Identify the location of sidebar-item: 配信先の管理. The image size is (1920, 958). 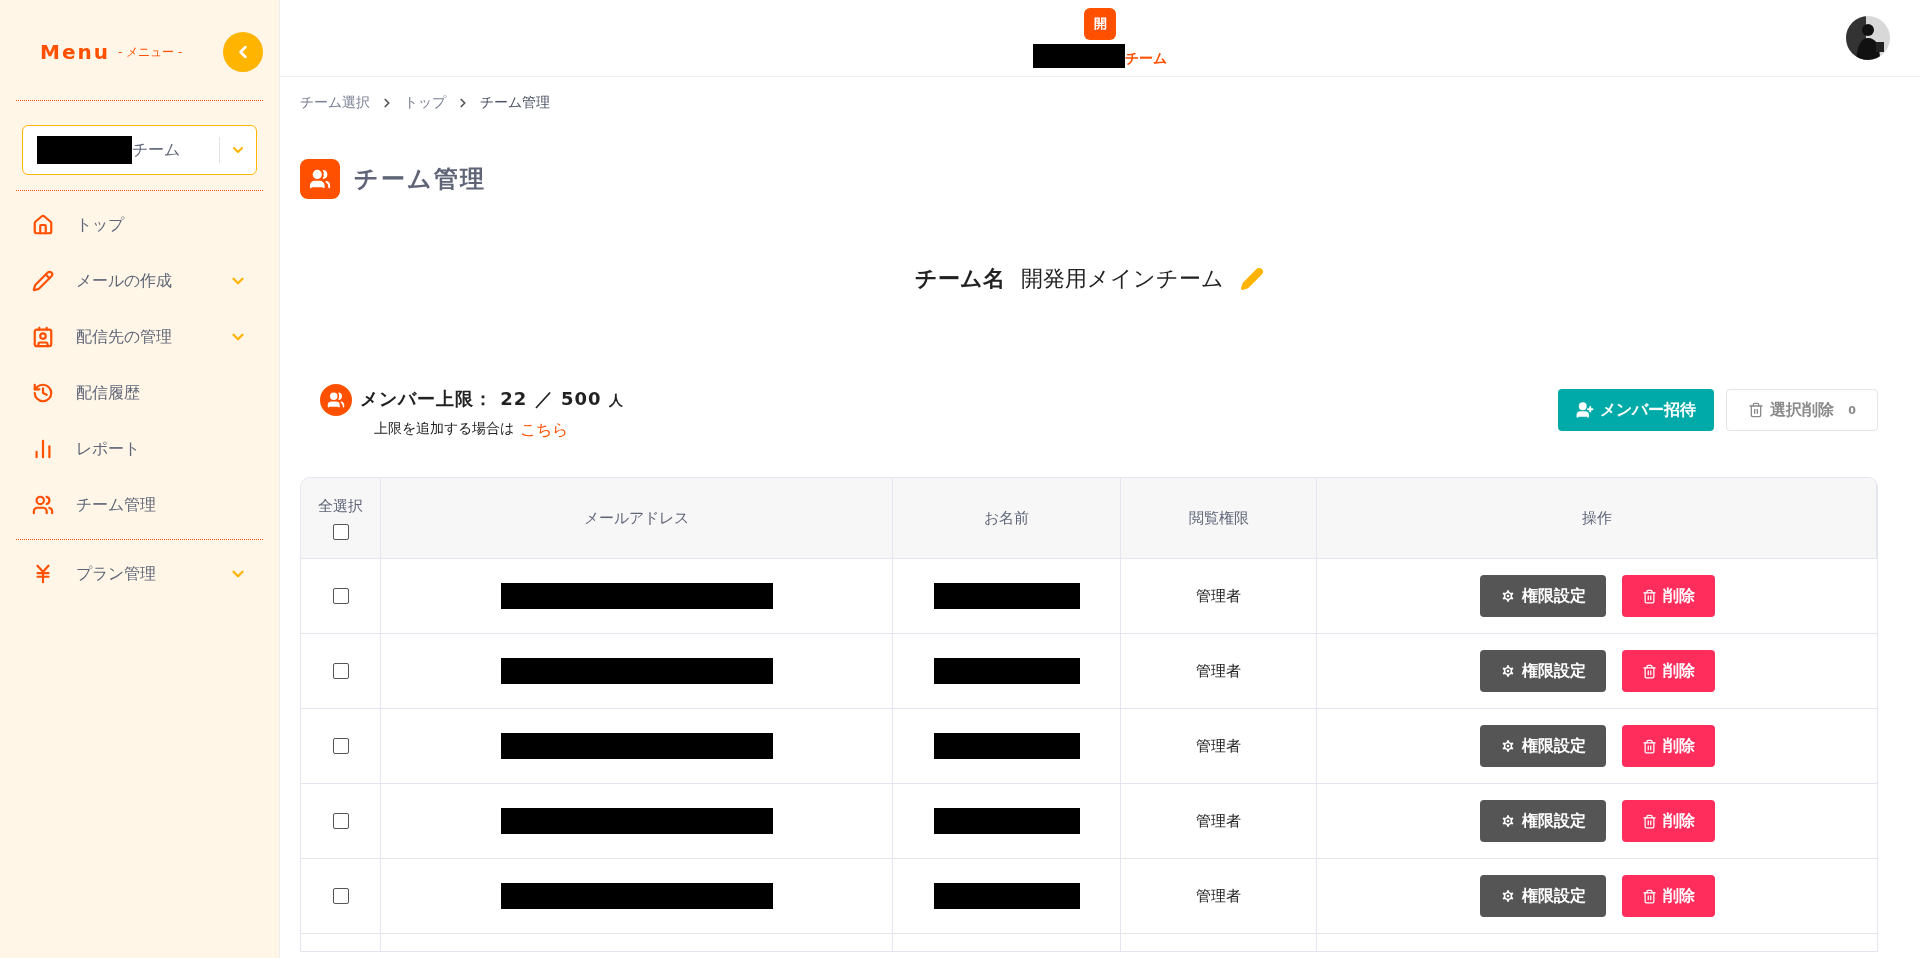
(139, 337).